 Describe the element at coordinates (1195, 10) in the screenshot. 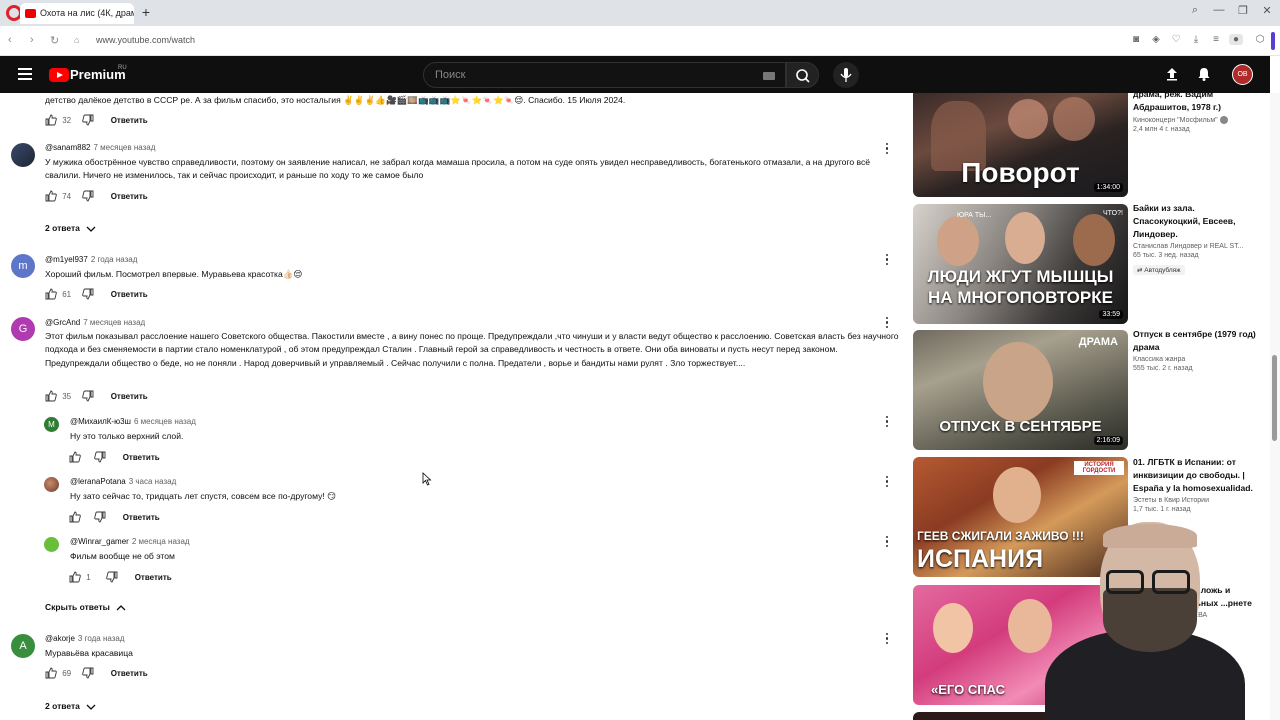

I see `search-tabs-icon: ⌕` at that location.